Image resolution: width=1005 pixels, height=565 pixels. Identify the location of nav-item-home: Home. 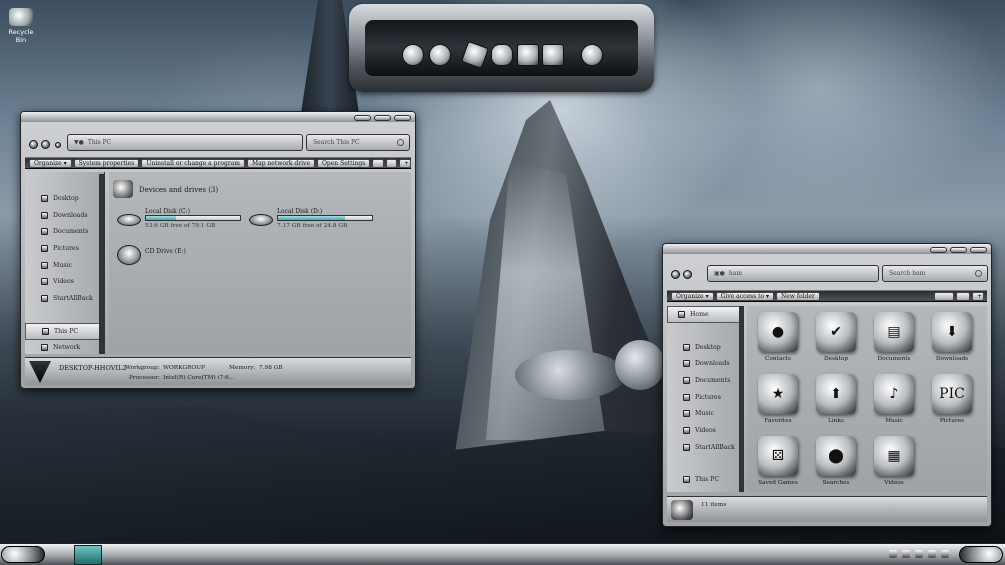
(703, 314).